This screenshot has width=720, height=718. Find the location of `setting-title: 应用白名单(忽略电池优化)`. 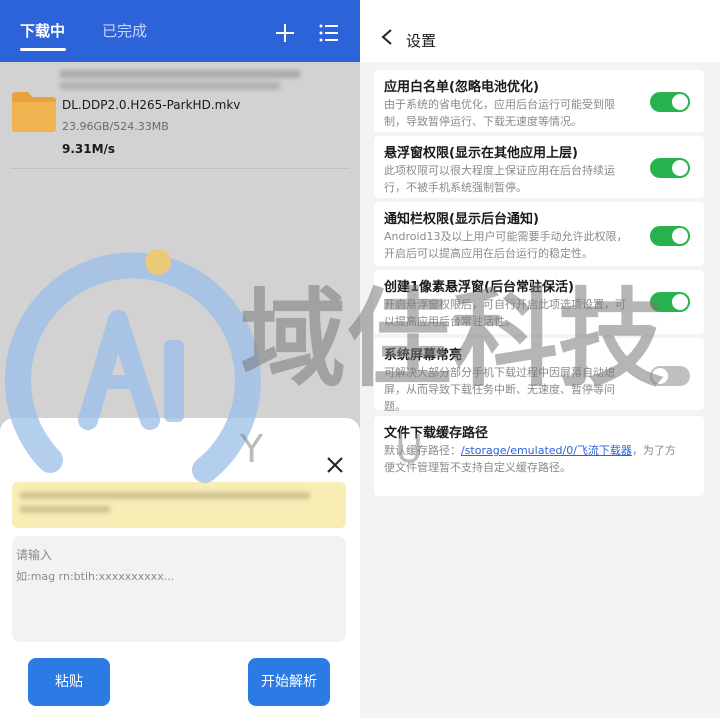

setting-title: 应用白名单(忽略电池优化) is located at coordinates (461, 87).